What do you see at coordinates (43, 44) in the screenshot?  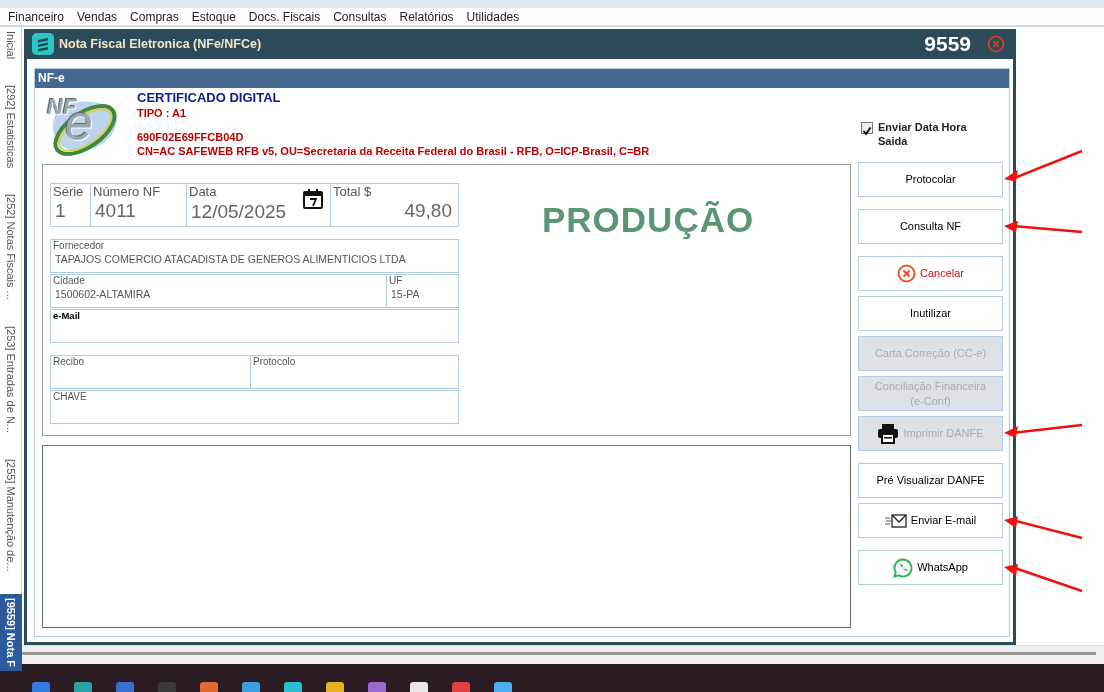 I see `app-icon` at bounding box center [43, 44].